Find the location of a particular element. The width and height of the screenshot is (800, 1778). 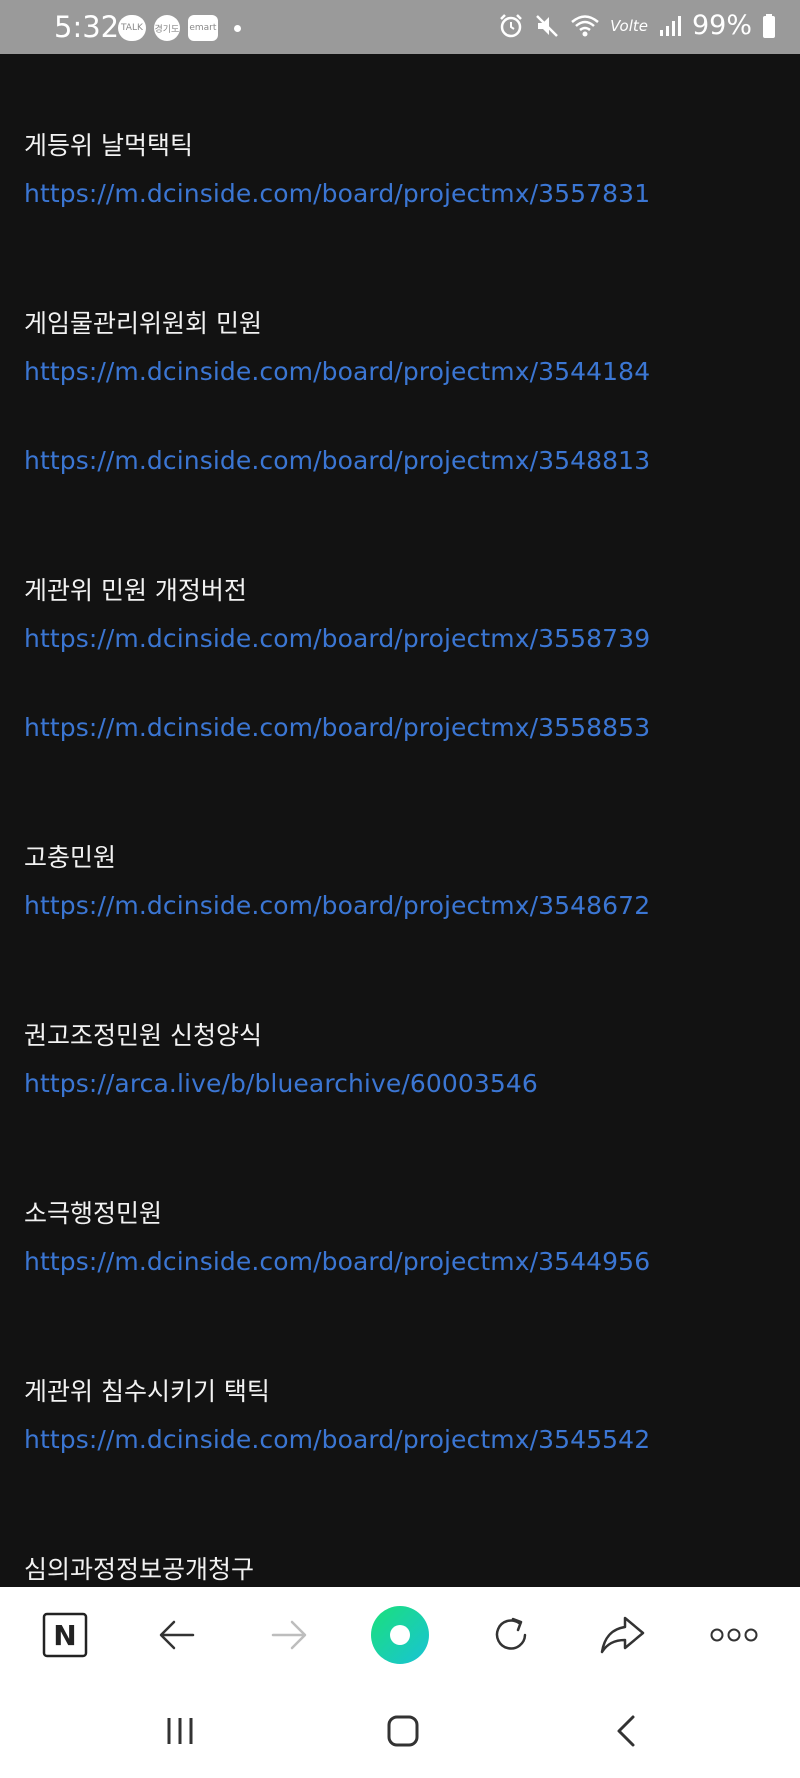

refresh-icon is located at coordinates (511, 1633).